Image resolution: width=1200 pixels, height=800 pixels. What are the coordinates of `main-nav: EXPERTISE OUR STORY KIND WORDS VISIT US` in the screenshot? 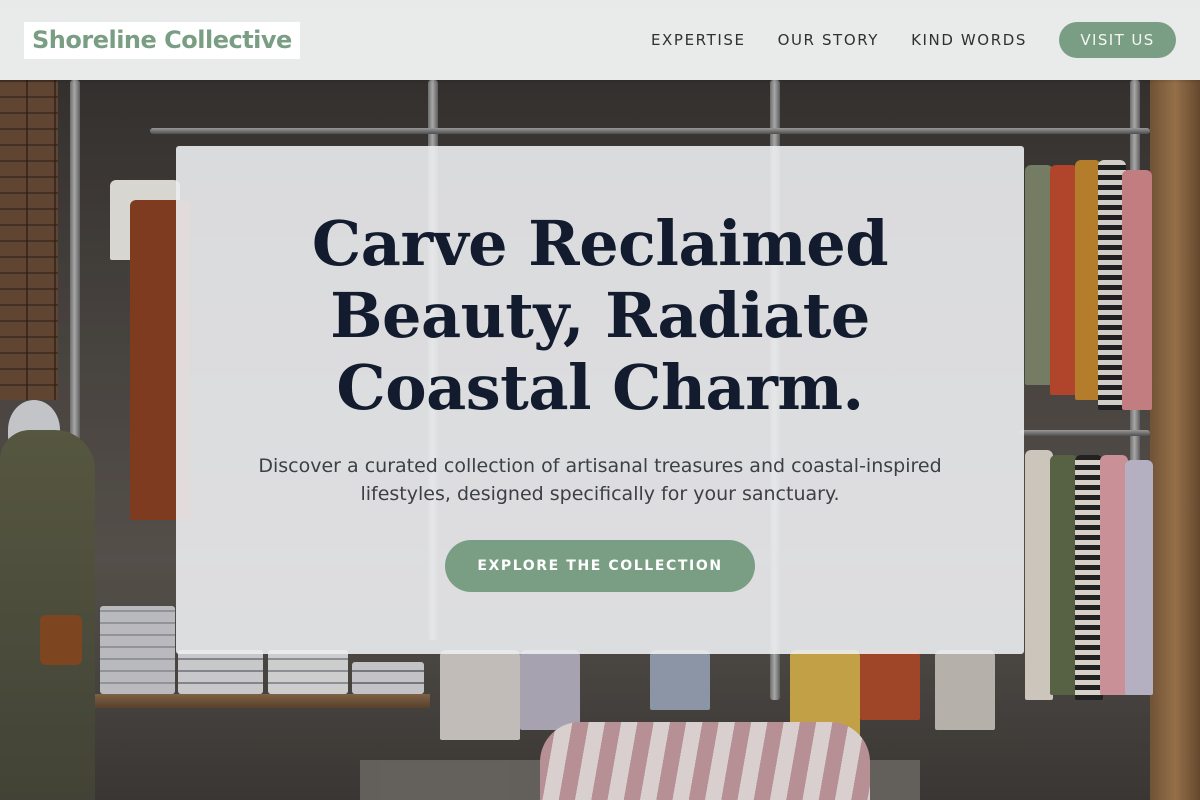 It's located at (913, 40).